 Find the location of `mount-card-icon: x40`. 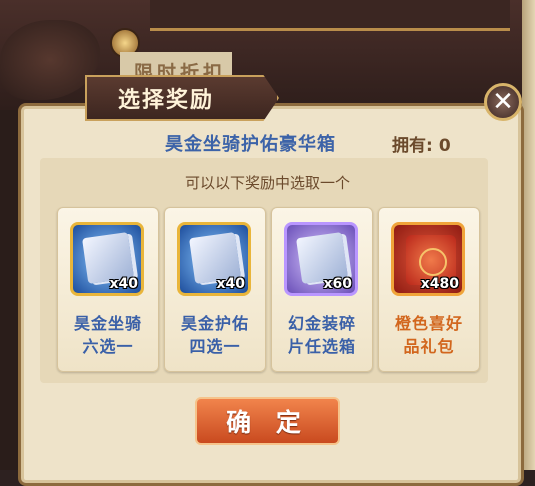

mount-card-icon: x40 is located at coordinates (107, 259).